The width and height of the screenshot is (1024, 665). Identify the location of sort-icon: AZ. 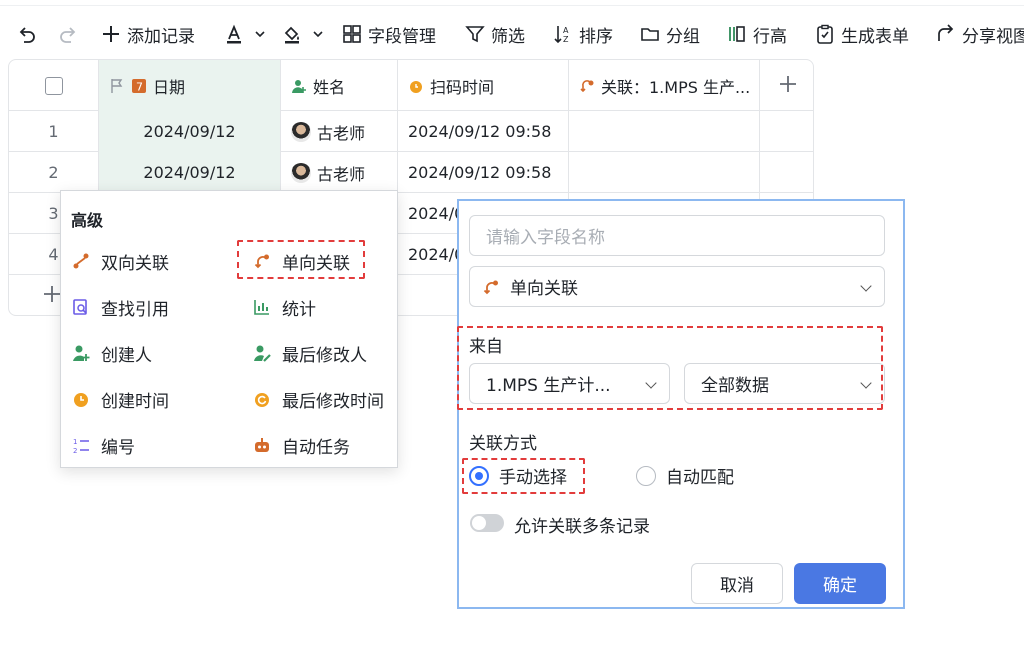
(563, 34).